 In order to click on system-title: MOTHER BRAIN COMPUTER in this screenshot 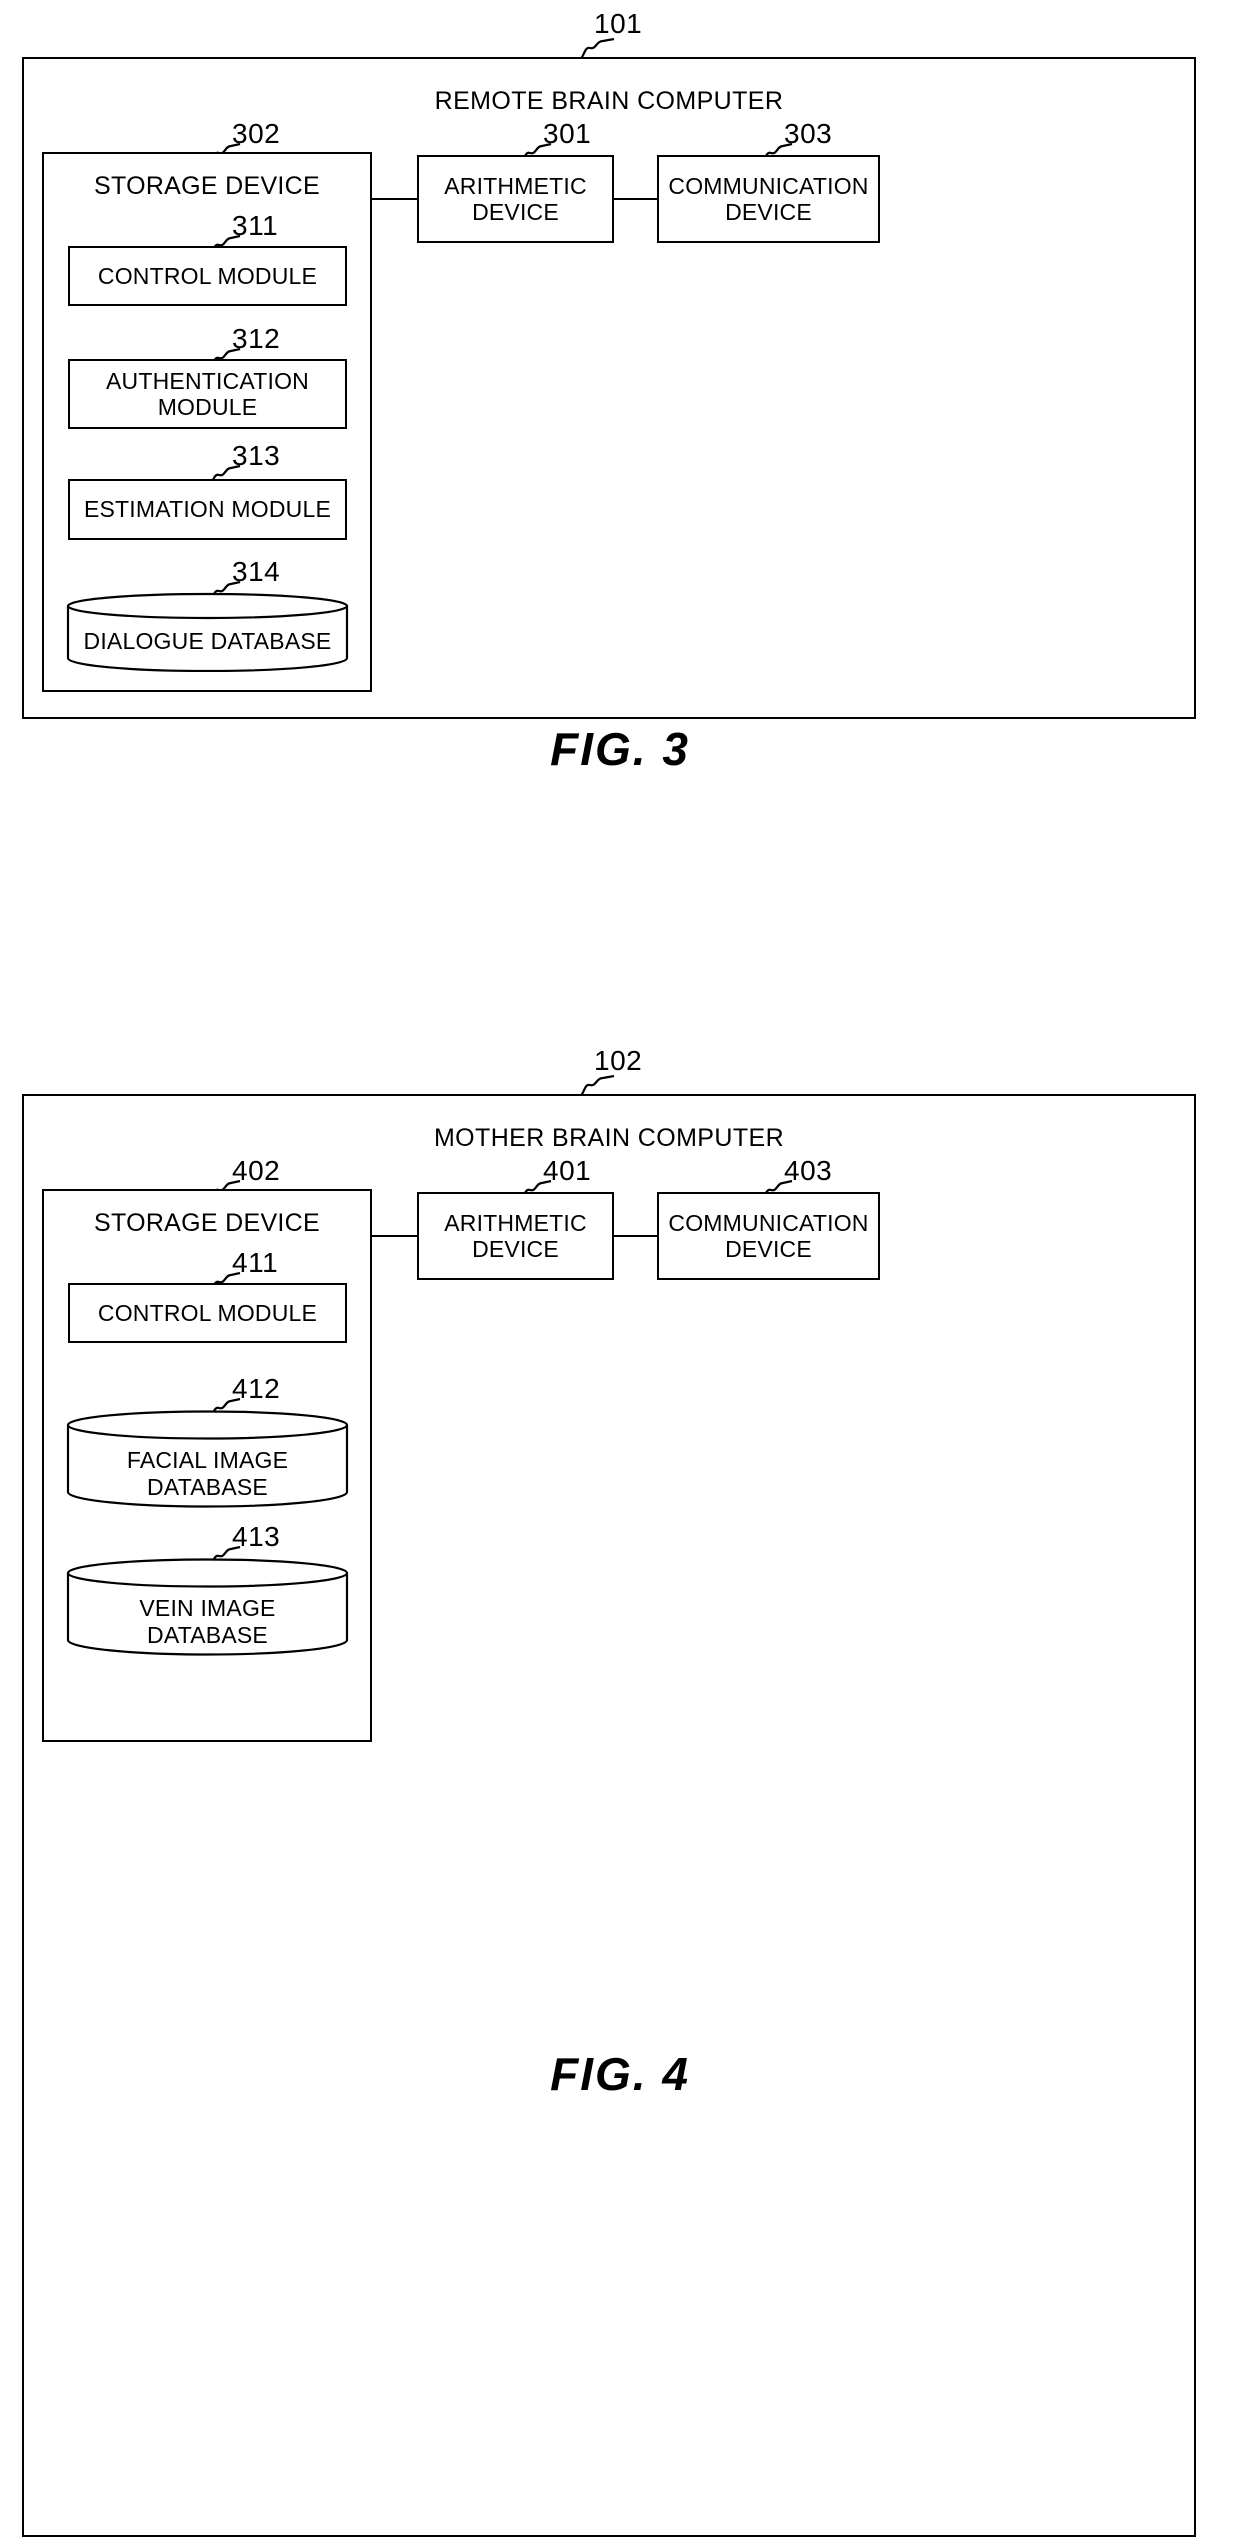, I will do `click(609, 1138)`.